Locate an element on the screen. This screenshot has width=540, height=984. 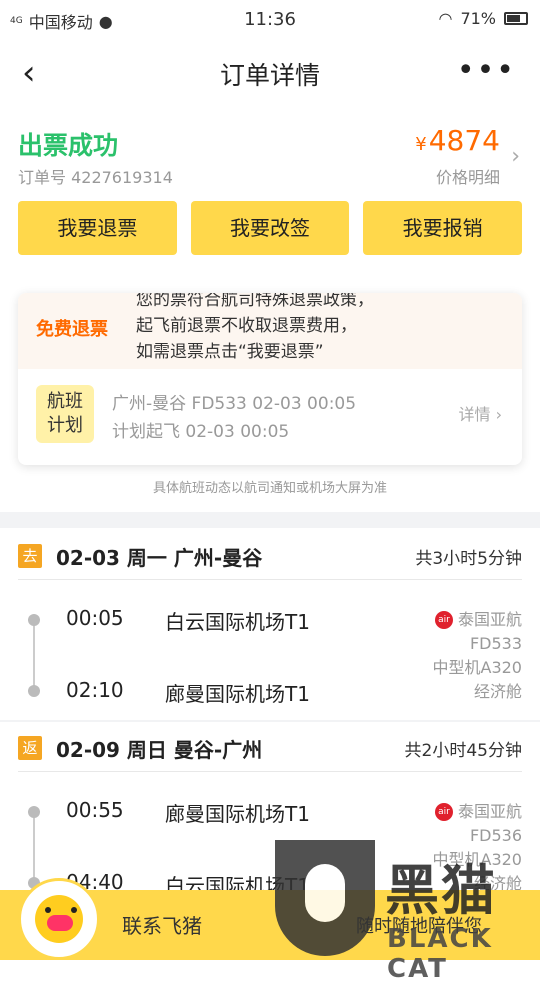
departure-time: 00:05 is located at coordinates (95, 618).